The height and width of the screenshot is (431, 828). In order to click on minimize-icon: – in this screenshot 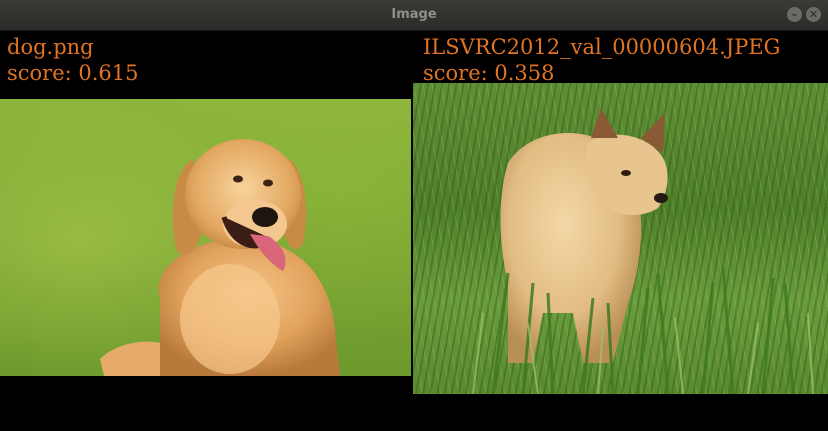, I will do `click(794, 14)`.